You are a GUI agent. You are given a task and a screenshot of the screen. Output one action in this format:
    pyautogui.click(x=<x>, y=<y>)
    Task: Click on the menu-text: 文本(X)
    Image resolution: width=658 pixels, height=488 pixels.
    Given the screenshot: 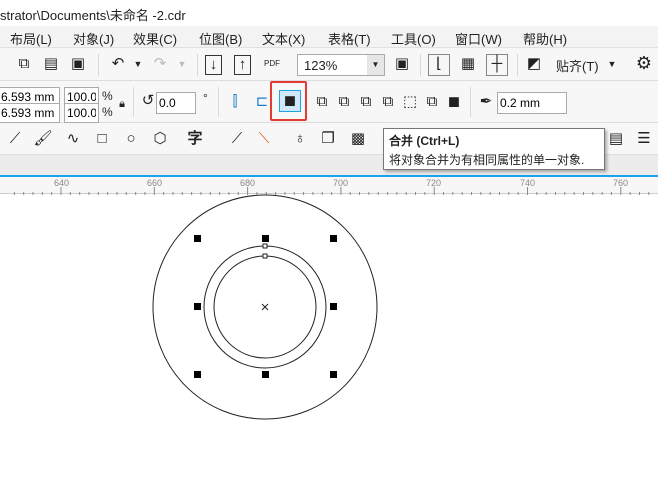 What is the action you would take?
    pyautogui.click(x=283, y=38)
    